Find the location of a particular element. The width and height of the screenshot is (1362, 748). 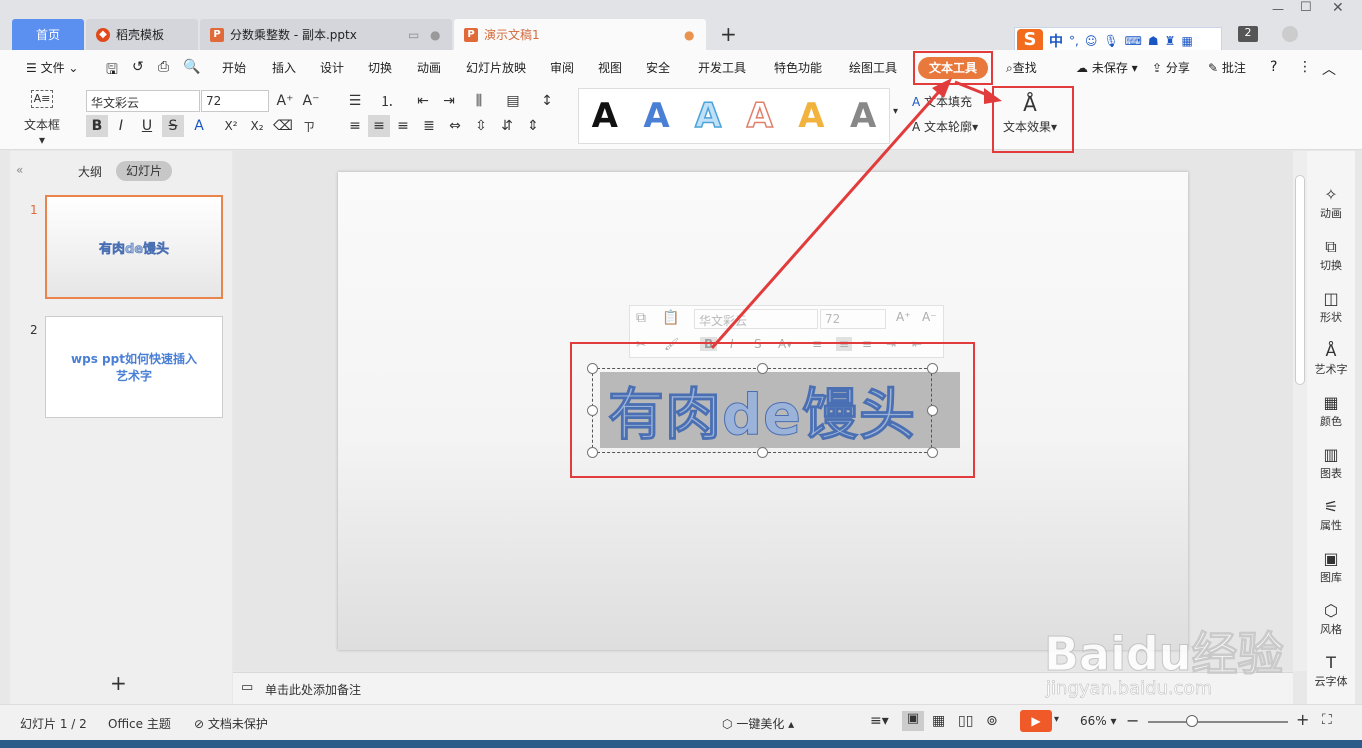

beautify-button: ⬡ 一键美化 ▴ is located at coordinates (758, 723).